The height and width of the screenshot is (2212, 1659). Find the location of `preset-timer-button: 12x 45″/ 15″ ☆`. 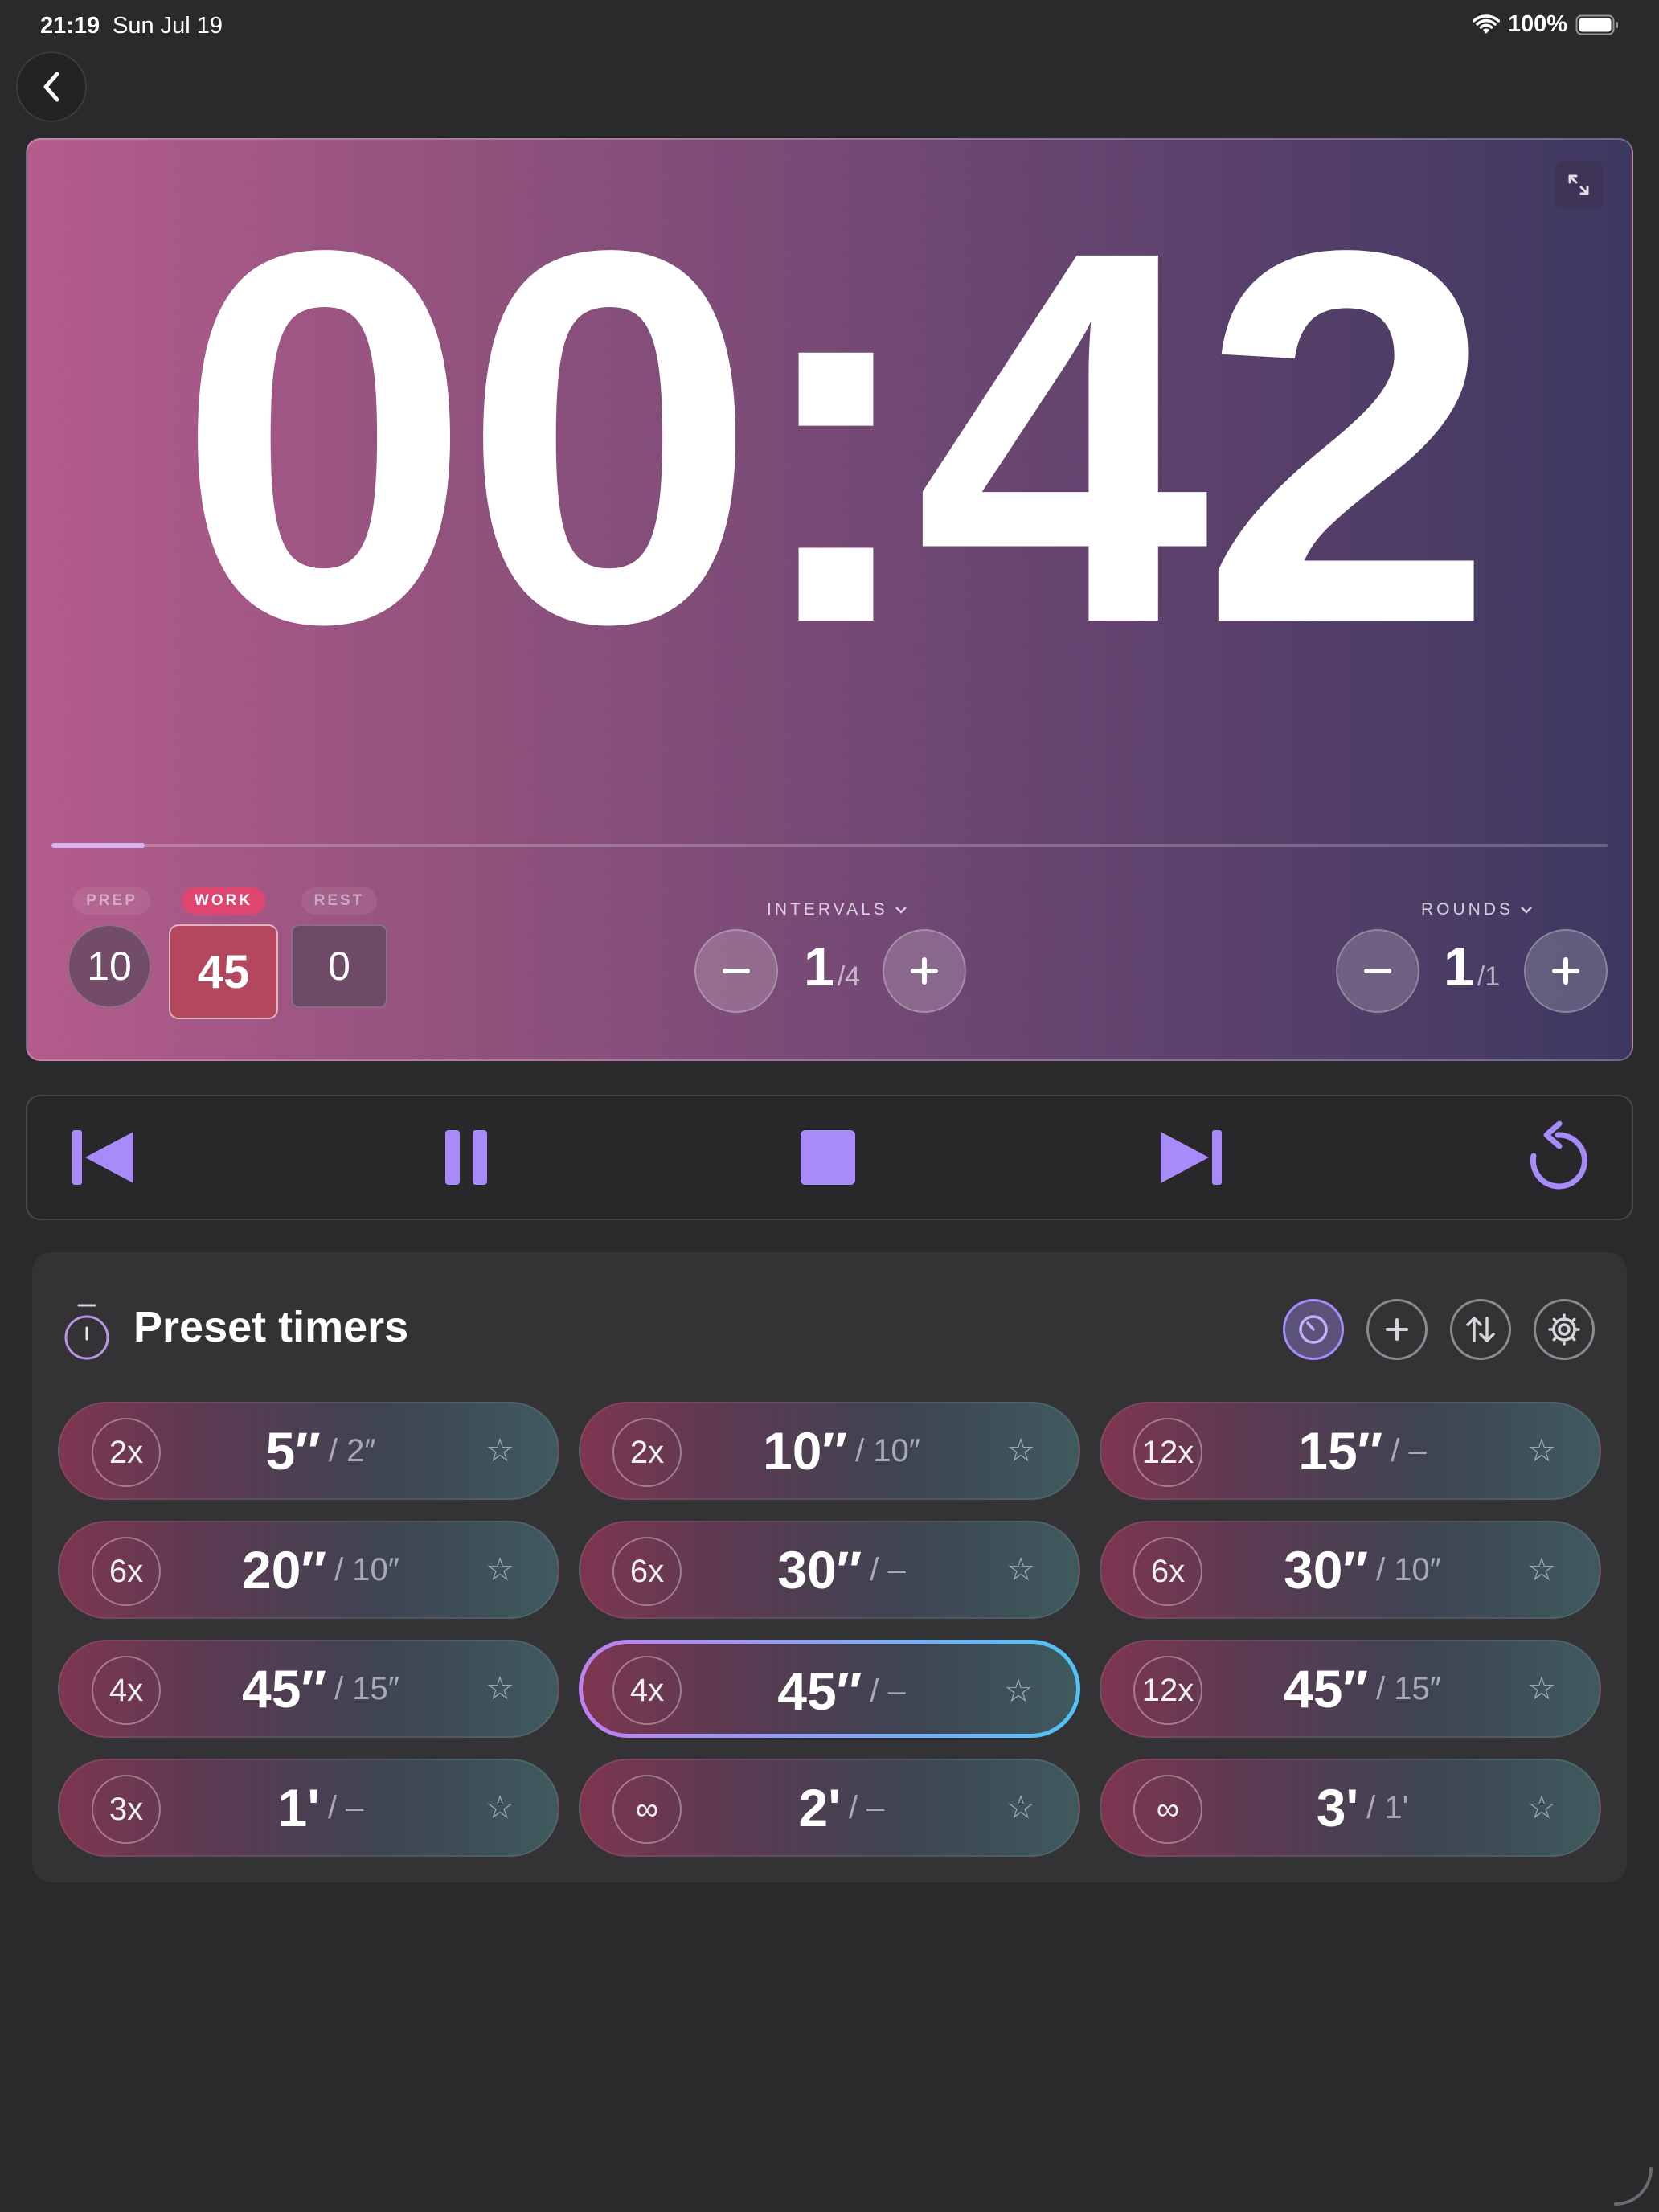

preset-timer-button: 12x 45″/ 15″ ☆ is located at coordinates (1350, 1689).